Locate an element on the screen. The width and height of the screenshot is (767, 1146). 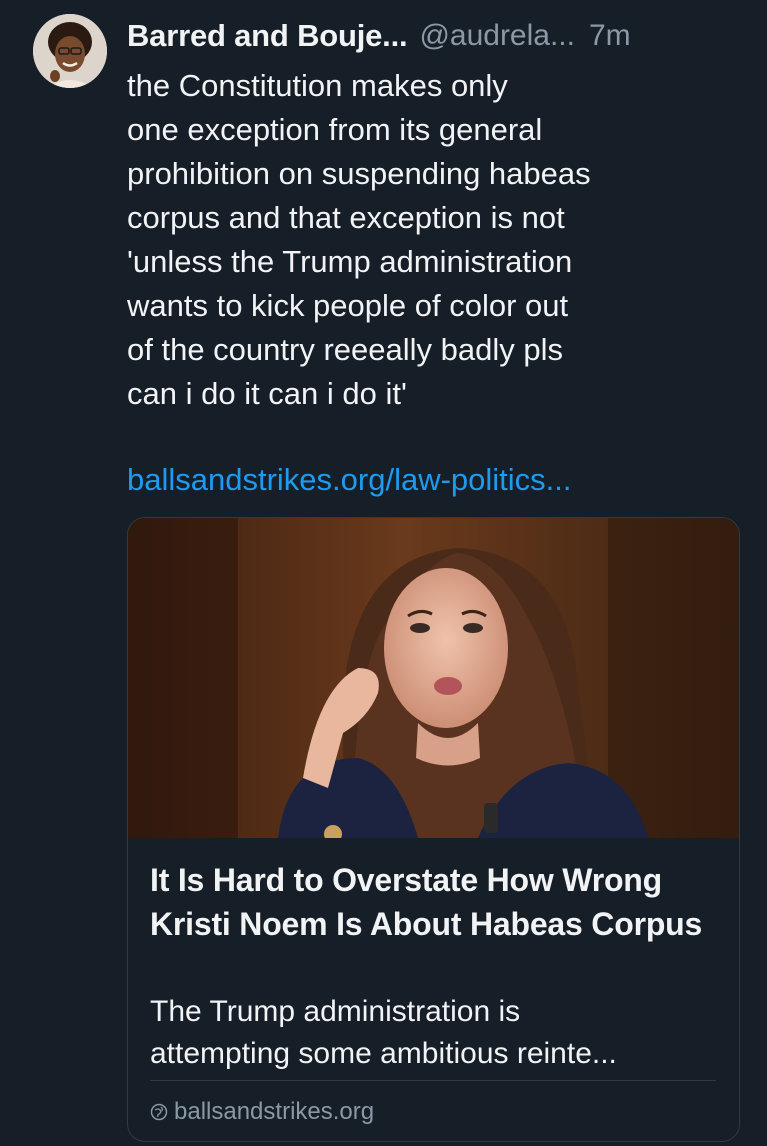
post-header: Barred and Bouje... @audrela... 7m is located at coordinates (437, 36).